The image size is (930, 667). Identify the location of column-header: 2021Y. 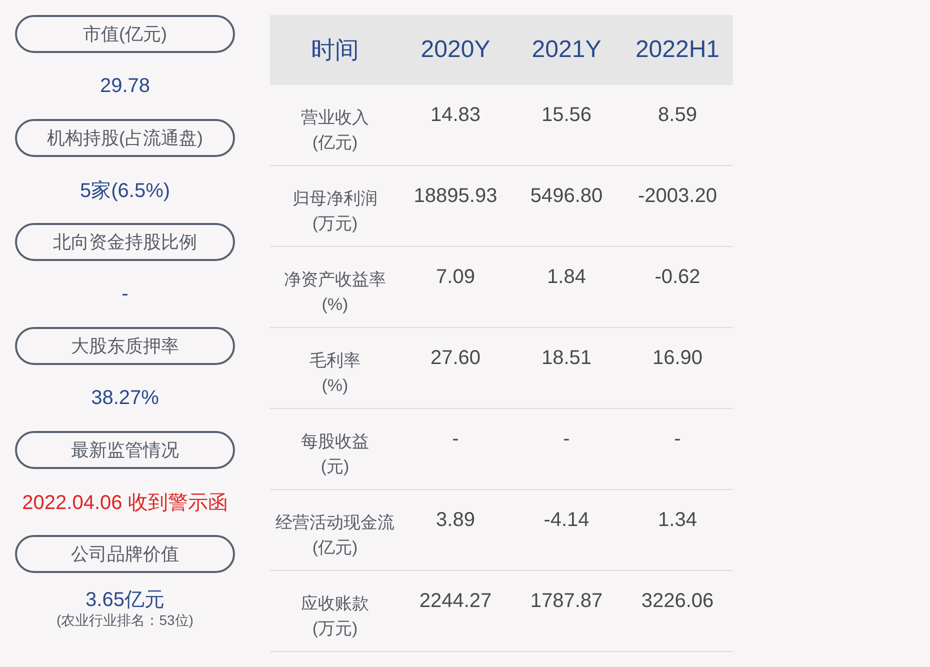
(566, 50).